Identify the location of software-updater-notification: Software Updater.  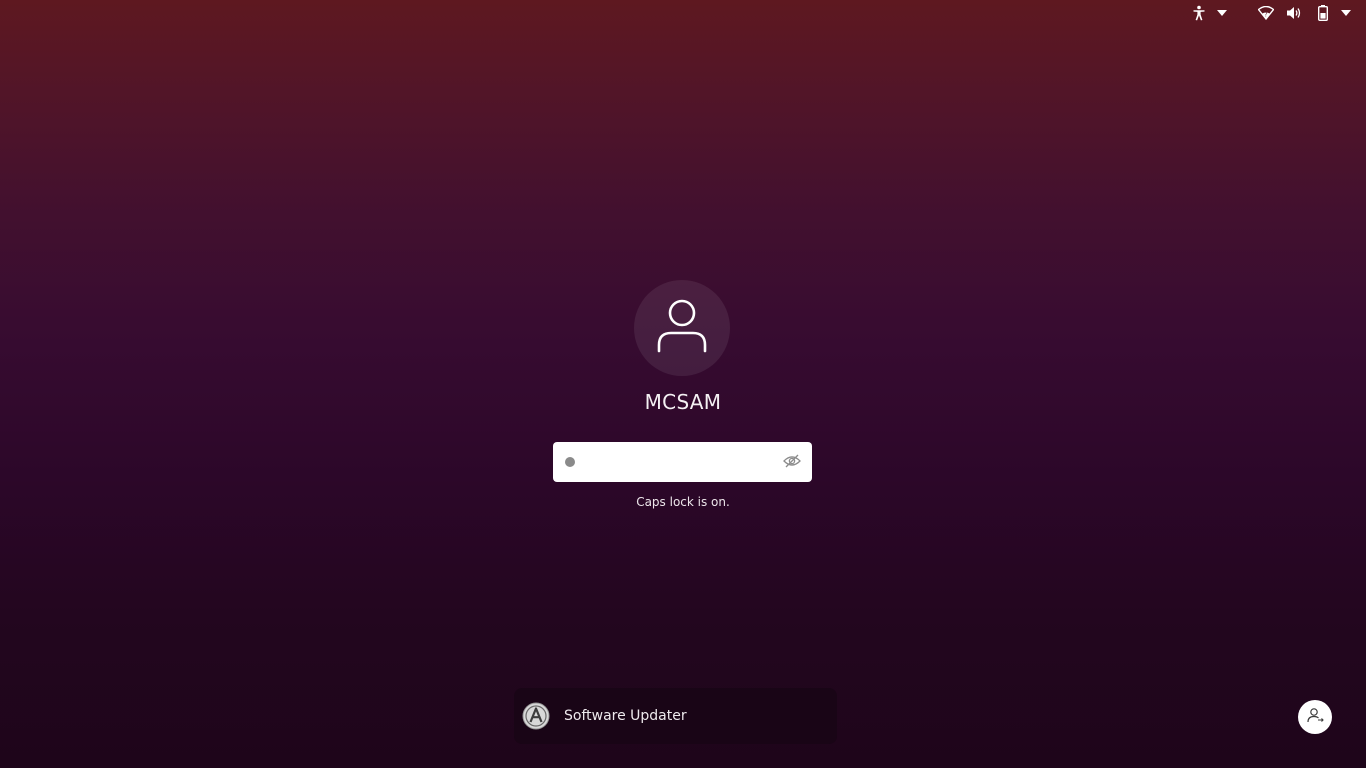
(675, 716).